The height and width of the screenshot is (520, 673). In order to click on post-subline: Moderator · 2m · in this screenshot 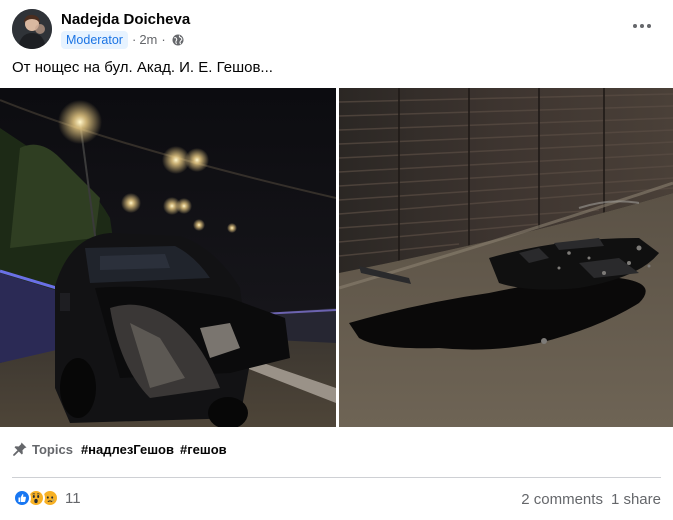, I will do `click(125, 39)`.